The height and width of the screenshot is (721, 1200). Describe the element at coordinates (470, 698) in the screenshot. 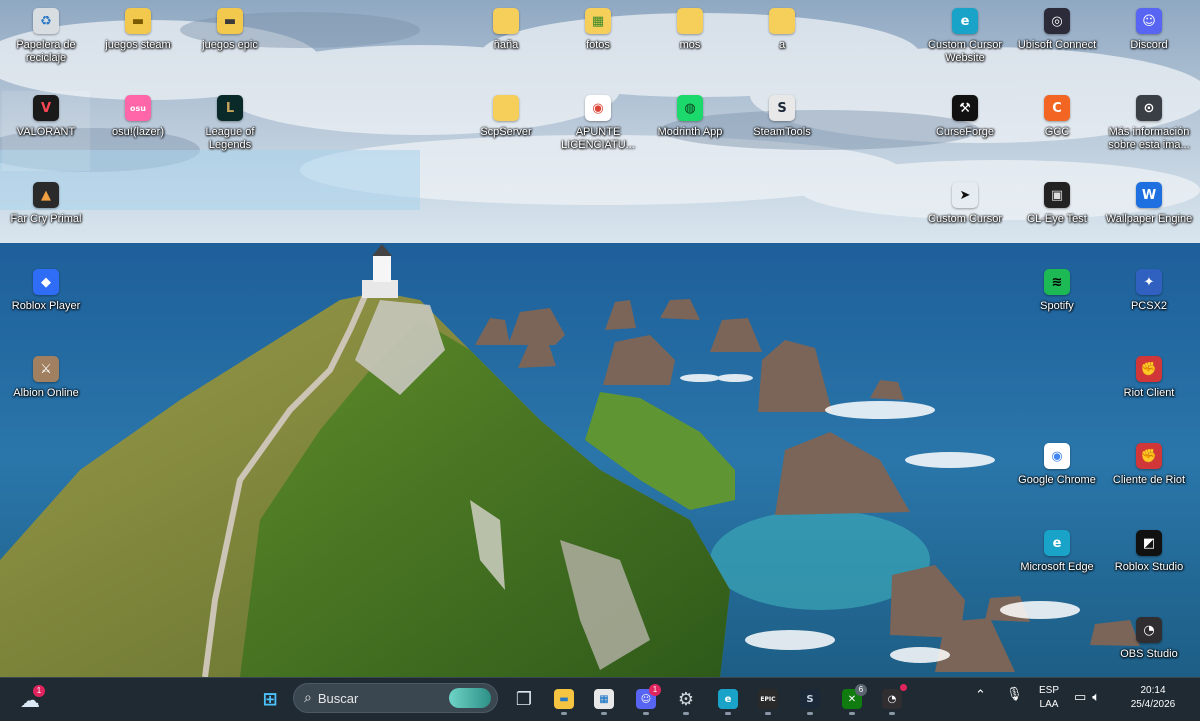

I see `search-highlight-icon` at that location.